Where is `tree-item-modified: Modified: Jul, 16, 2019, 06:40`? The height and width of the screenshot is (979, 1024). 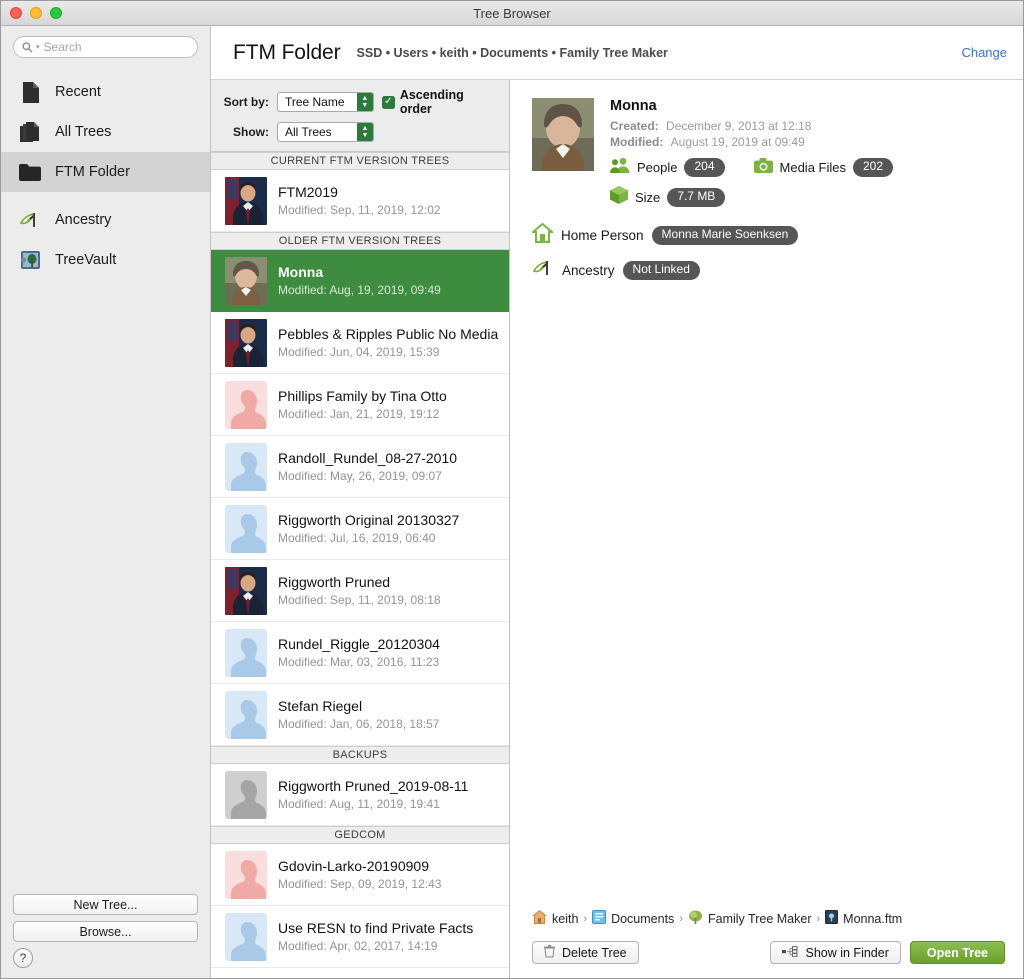
tree-item-modified: Modified: Jul, 16, 2019, 06:40 is located at coordinates (357, 538).